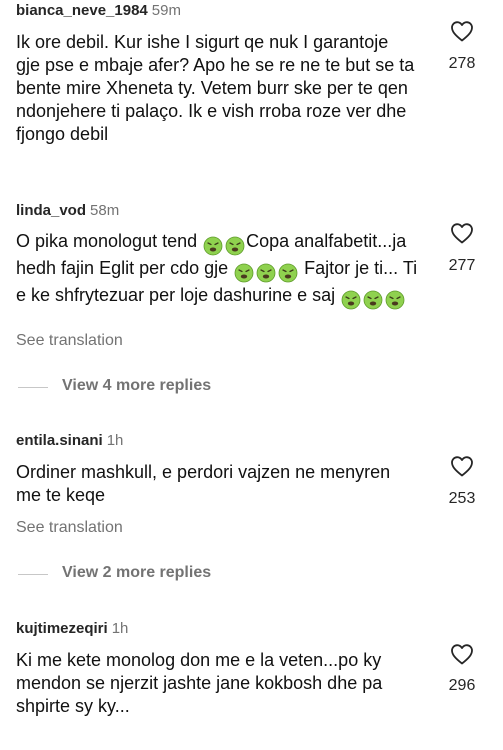 This screenshot has width=503, height=750. I want to click on username: bianca_neve_1984, so click(82, 10).